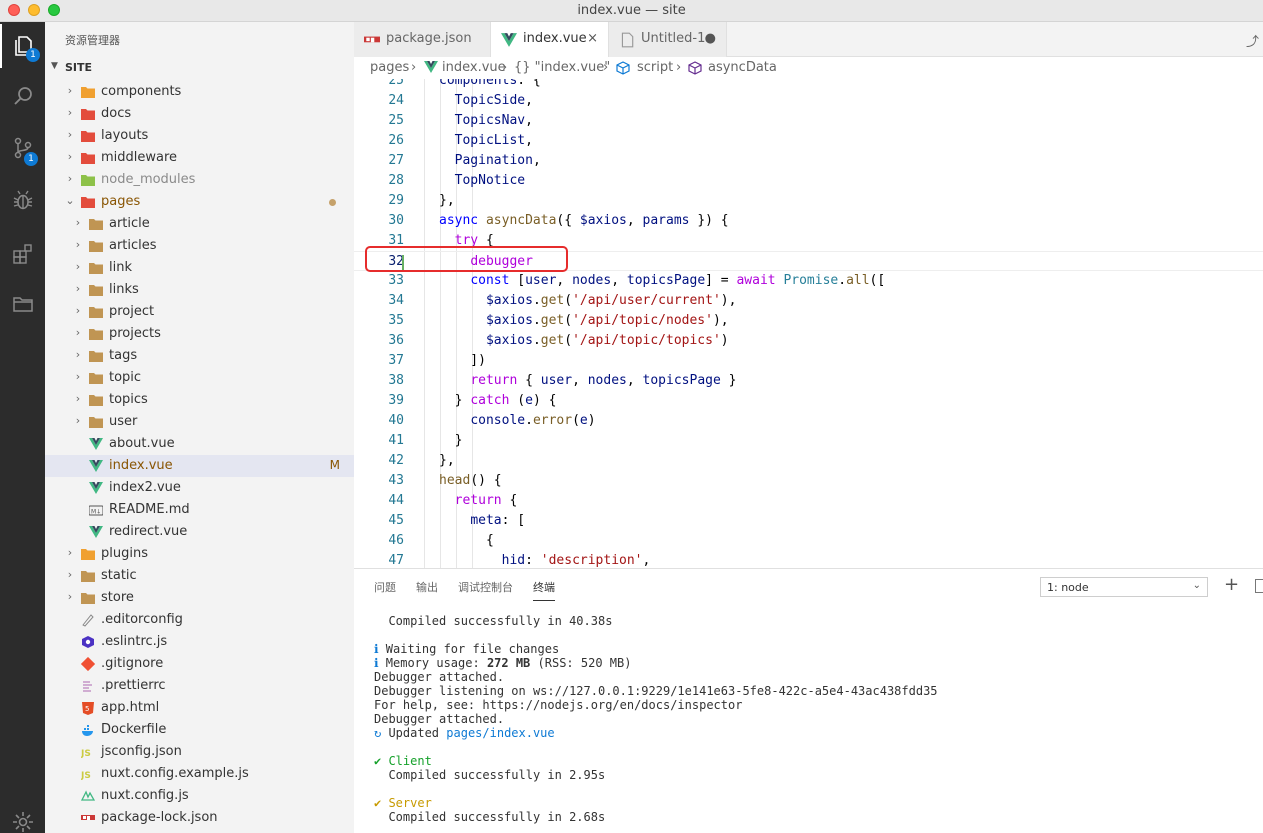 The width and height of the screenshot is (1263, 833). Describe the element at coordinates (199, 114) in the screenshot. I see `file-tree-item: › docs` at that location.